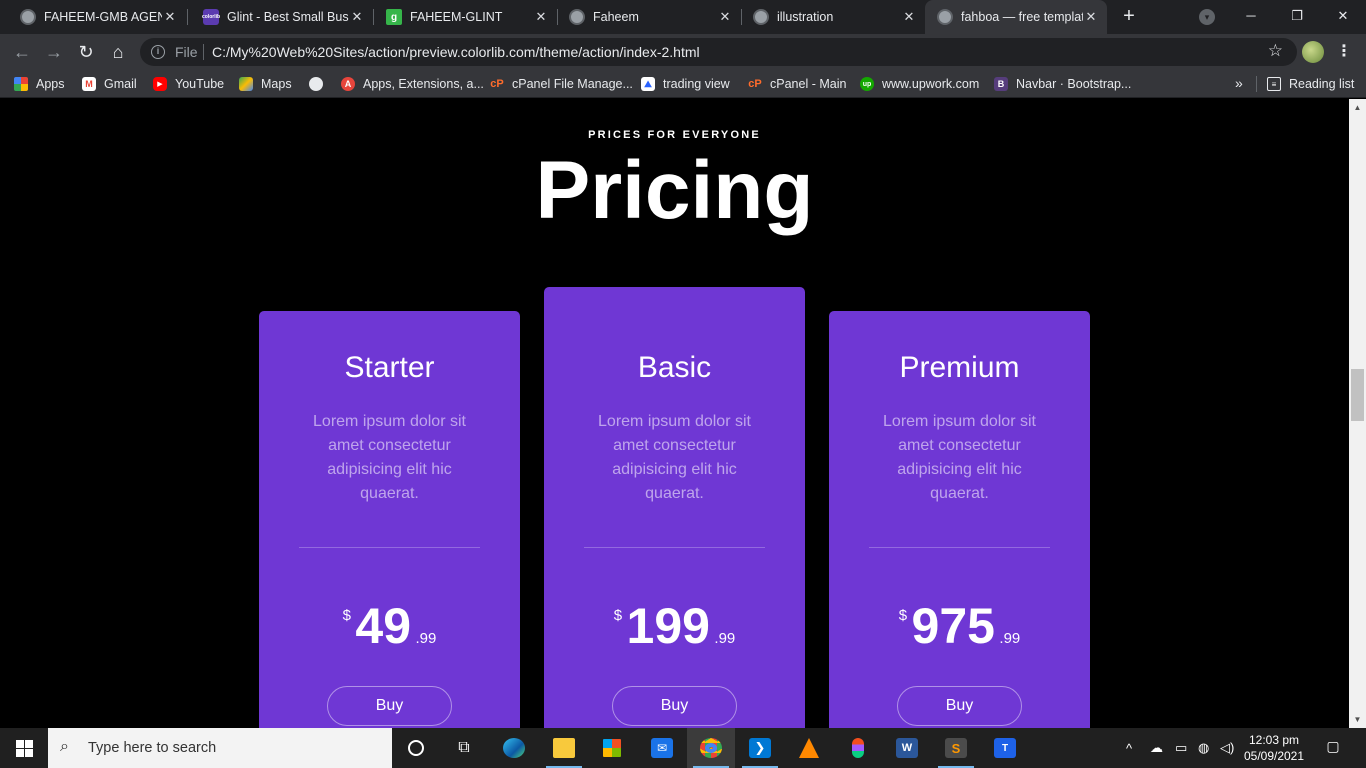 The width and height of the screenshot is (1366, 768). Describe the element at coordinates (86, 52) in the screenshot. I see `reload-icon: ↻` at that location.